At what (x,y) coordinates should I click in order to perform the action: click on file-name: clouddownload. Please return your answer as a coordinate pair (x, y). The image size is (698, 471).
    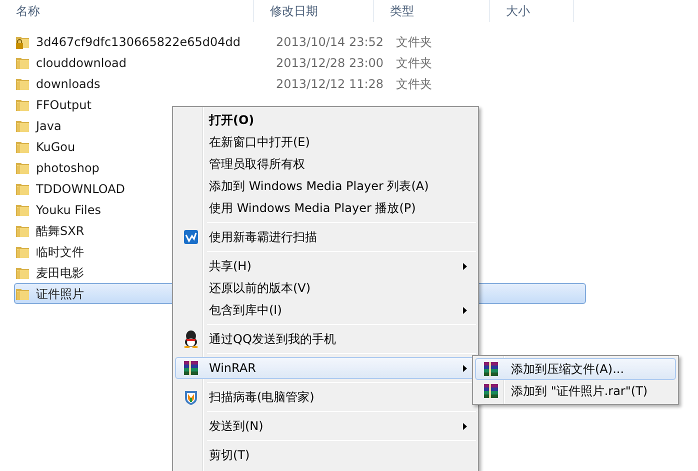
    Looking at the image, I should click on (81, 63).